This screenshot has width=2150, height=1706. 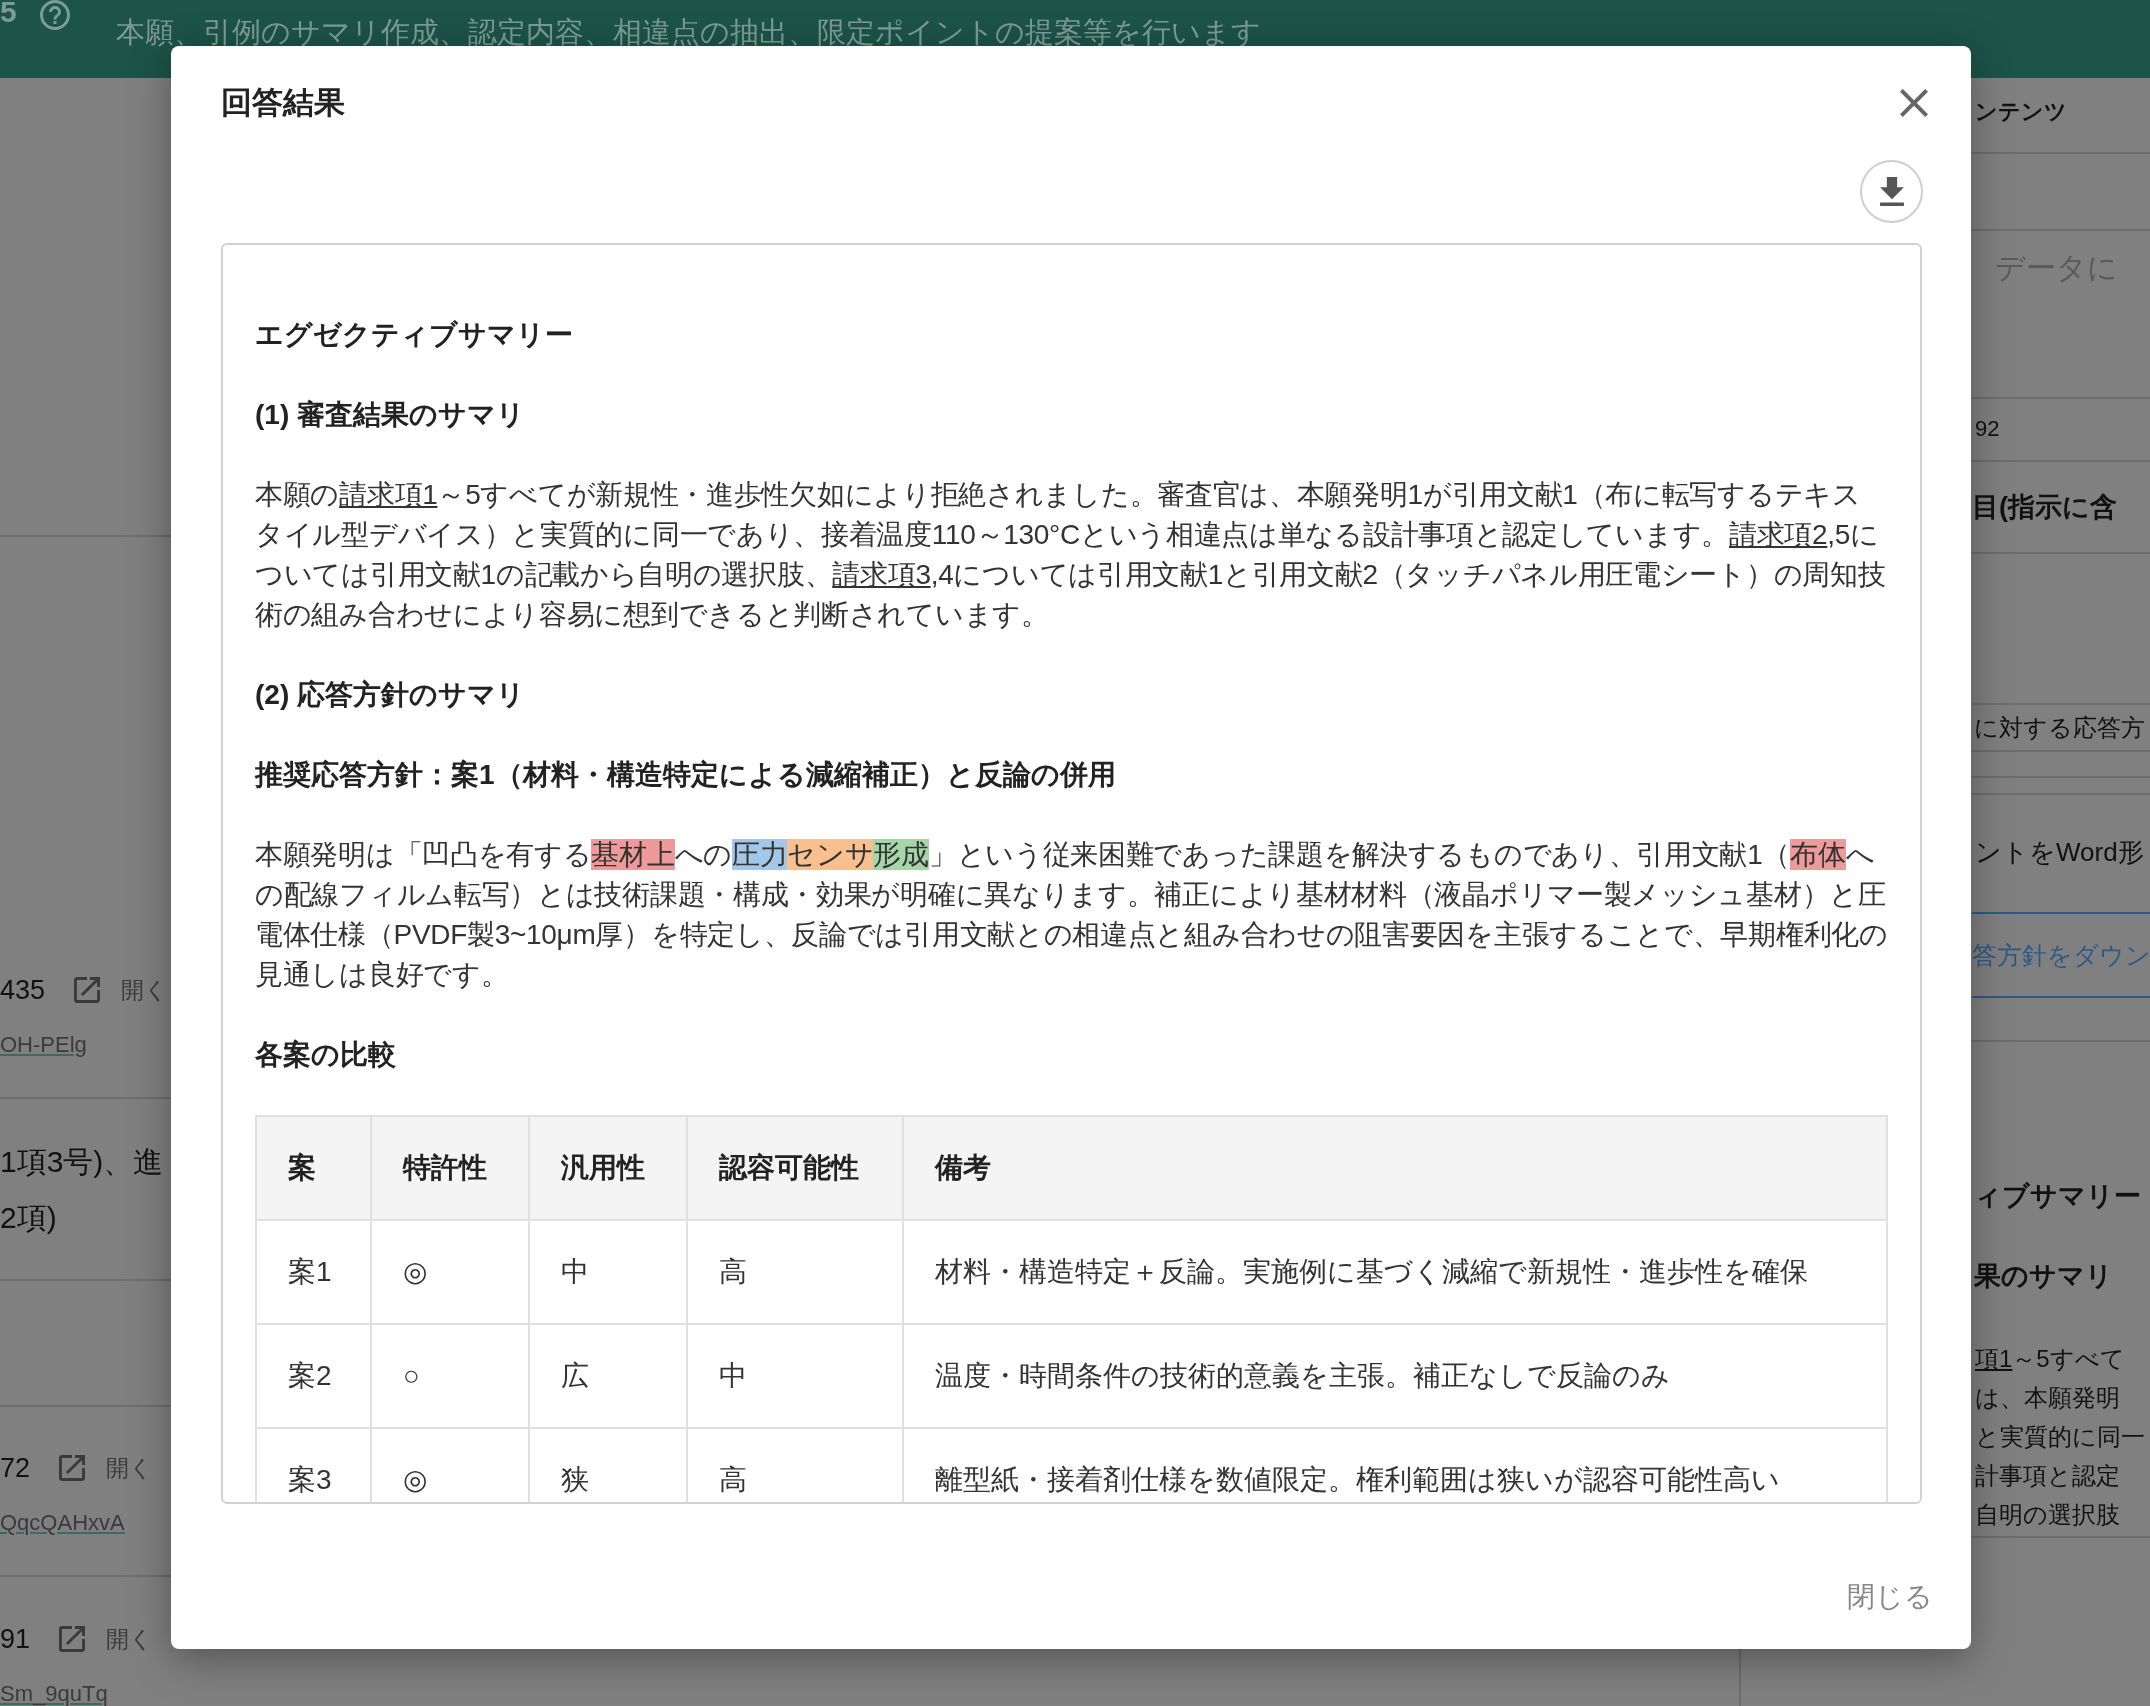 What do you see at coordinates (15, 1639) in the screenshot?
I see `reference-number: 91` at bounding box center [15, 1639].